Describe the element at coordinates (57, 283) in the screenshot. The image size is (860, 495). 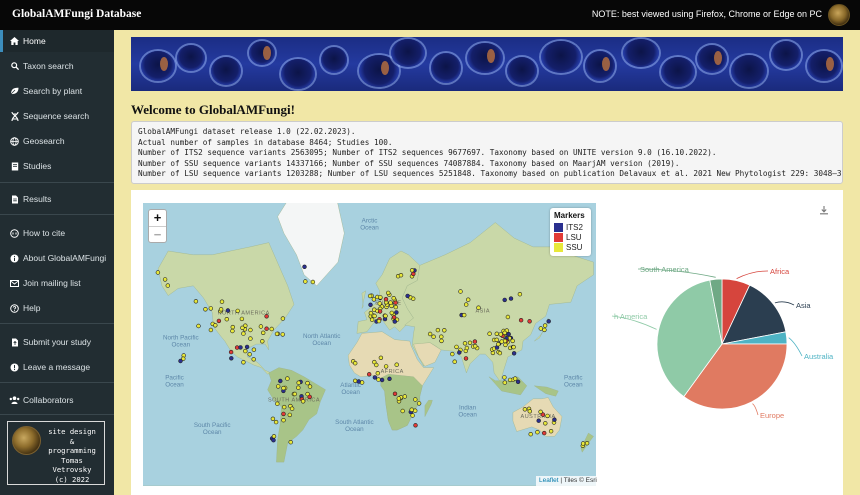
I see `sidebar-item-mailing-list: Join mailing list` at that location.